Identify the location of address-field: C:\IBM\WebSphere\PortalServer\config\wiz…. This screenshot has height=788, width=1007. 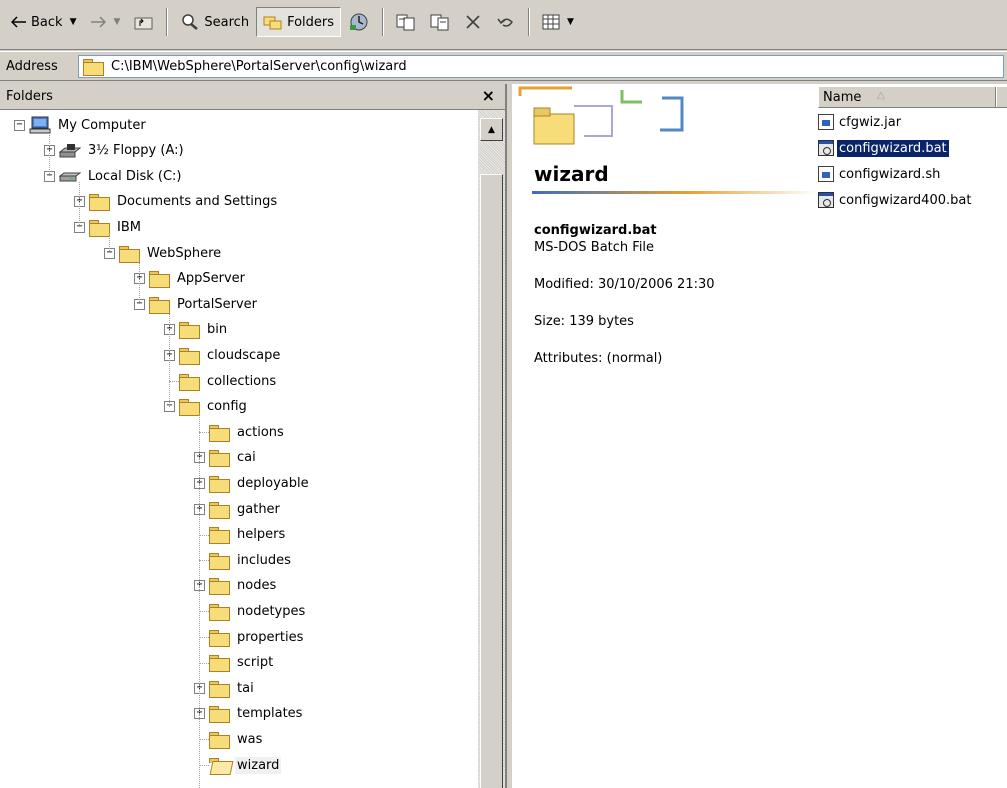
(541, 66).